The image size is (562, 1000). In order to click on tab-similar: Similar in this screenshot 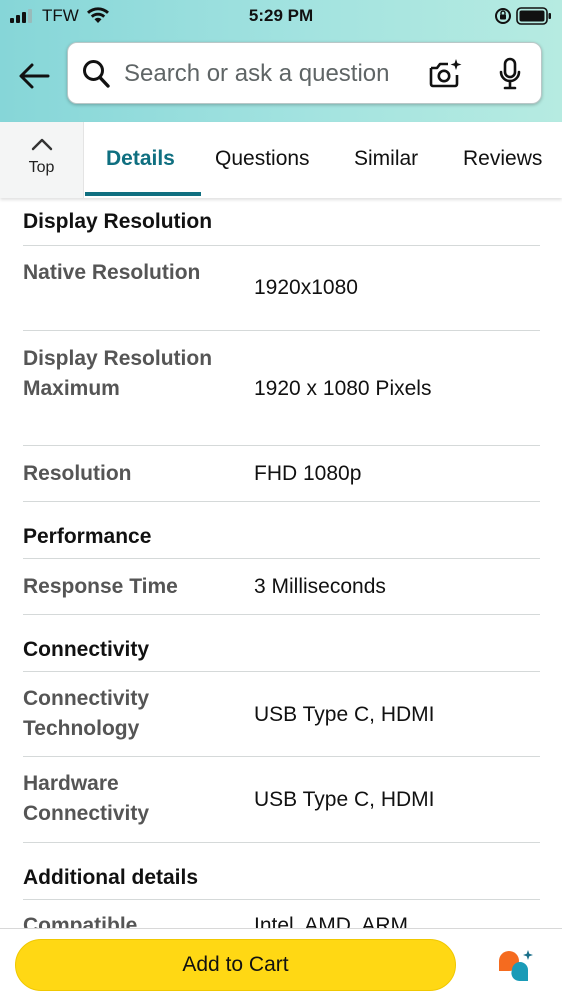, I will do `click(386, 160)`.